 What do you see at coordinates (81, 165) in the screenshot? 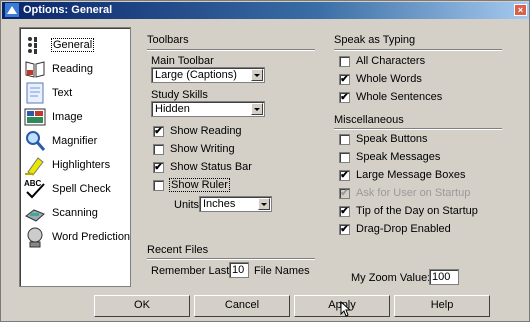
I see `sidebar-item-label: Highlighters` at bounding box center [81, 165].